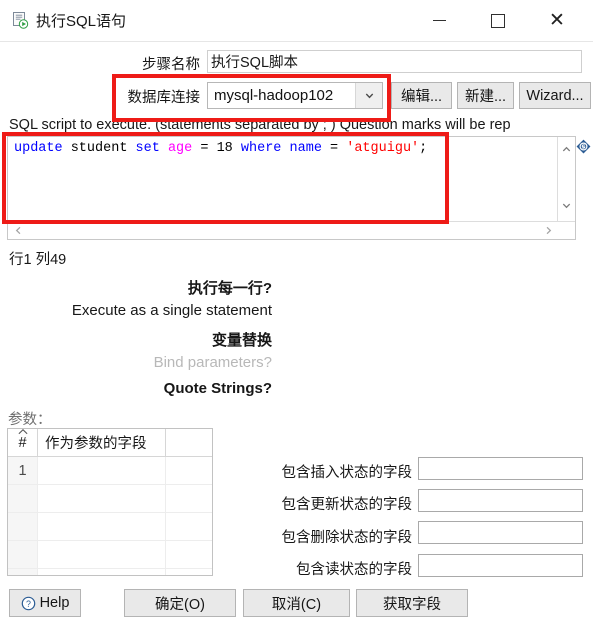 The width and height of the screenshot is (593, 625). What do you see at coordinates (23, 442) in the screenshot?
I see `column-header-index: #` at bounding box center [23, 442].